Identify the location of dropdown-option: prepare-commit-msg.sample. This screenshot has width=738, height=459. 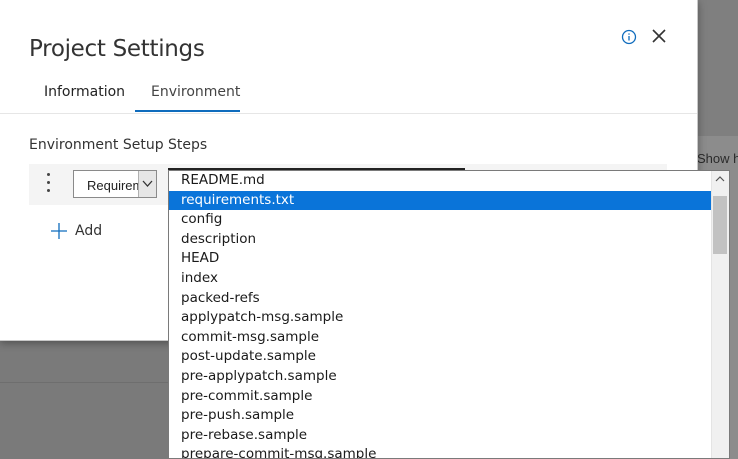
(449, 451).